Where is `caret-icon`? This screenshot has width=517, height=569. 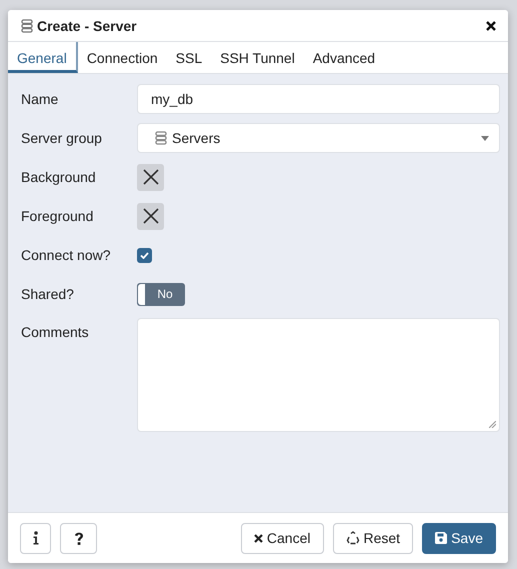 caret-icon is located at coordinates (485, 138).